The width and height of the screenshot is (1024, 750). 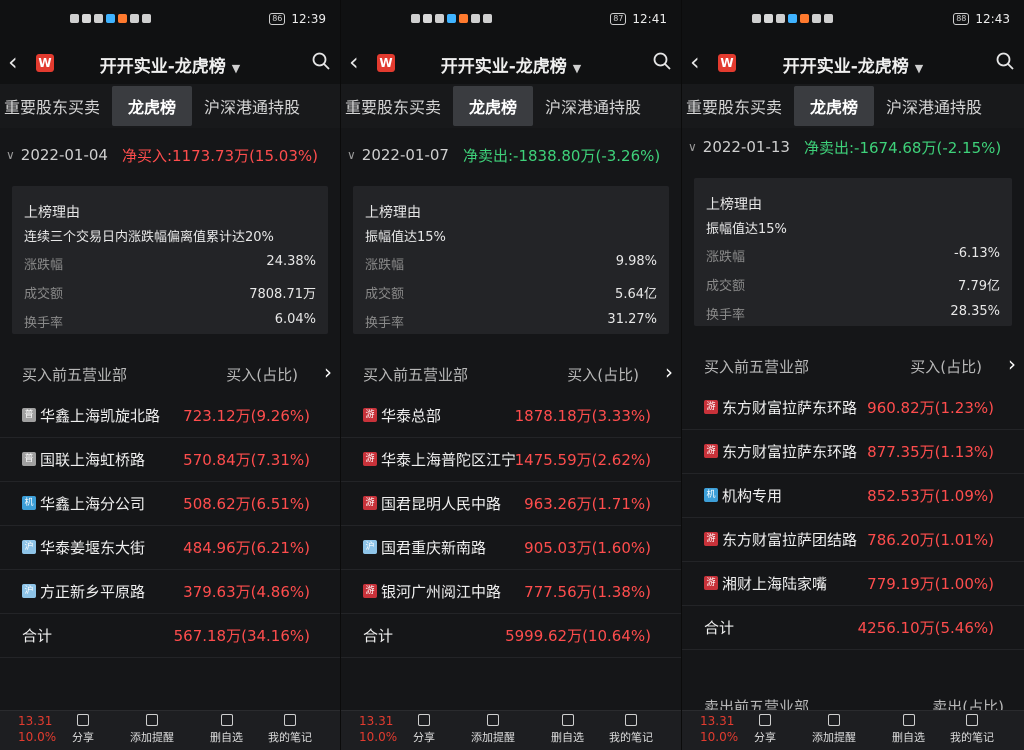 I want to click on date-row: ∨ 2022-01-04 净买入:1173.73万(15.03%), so click(x=170, y=155).